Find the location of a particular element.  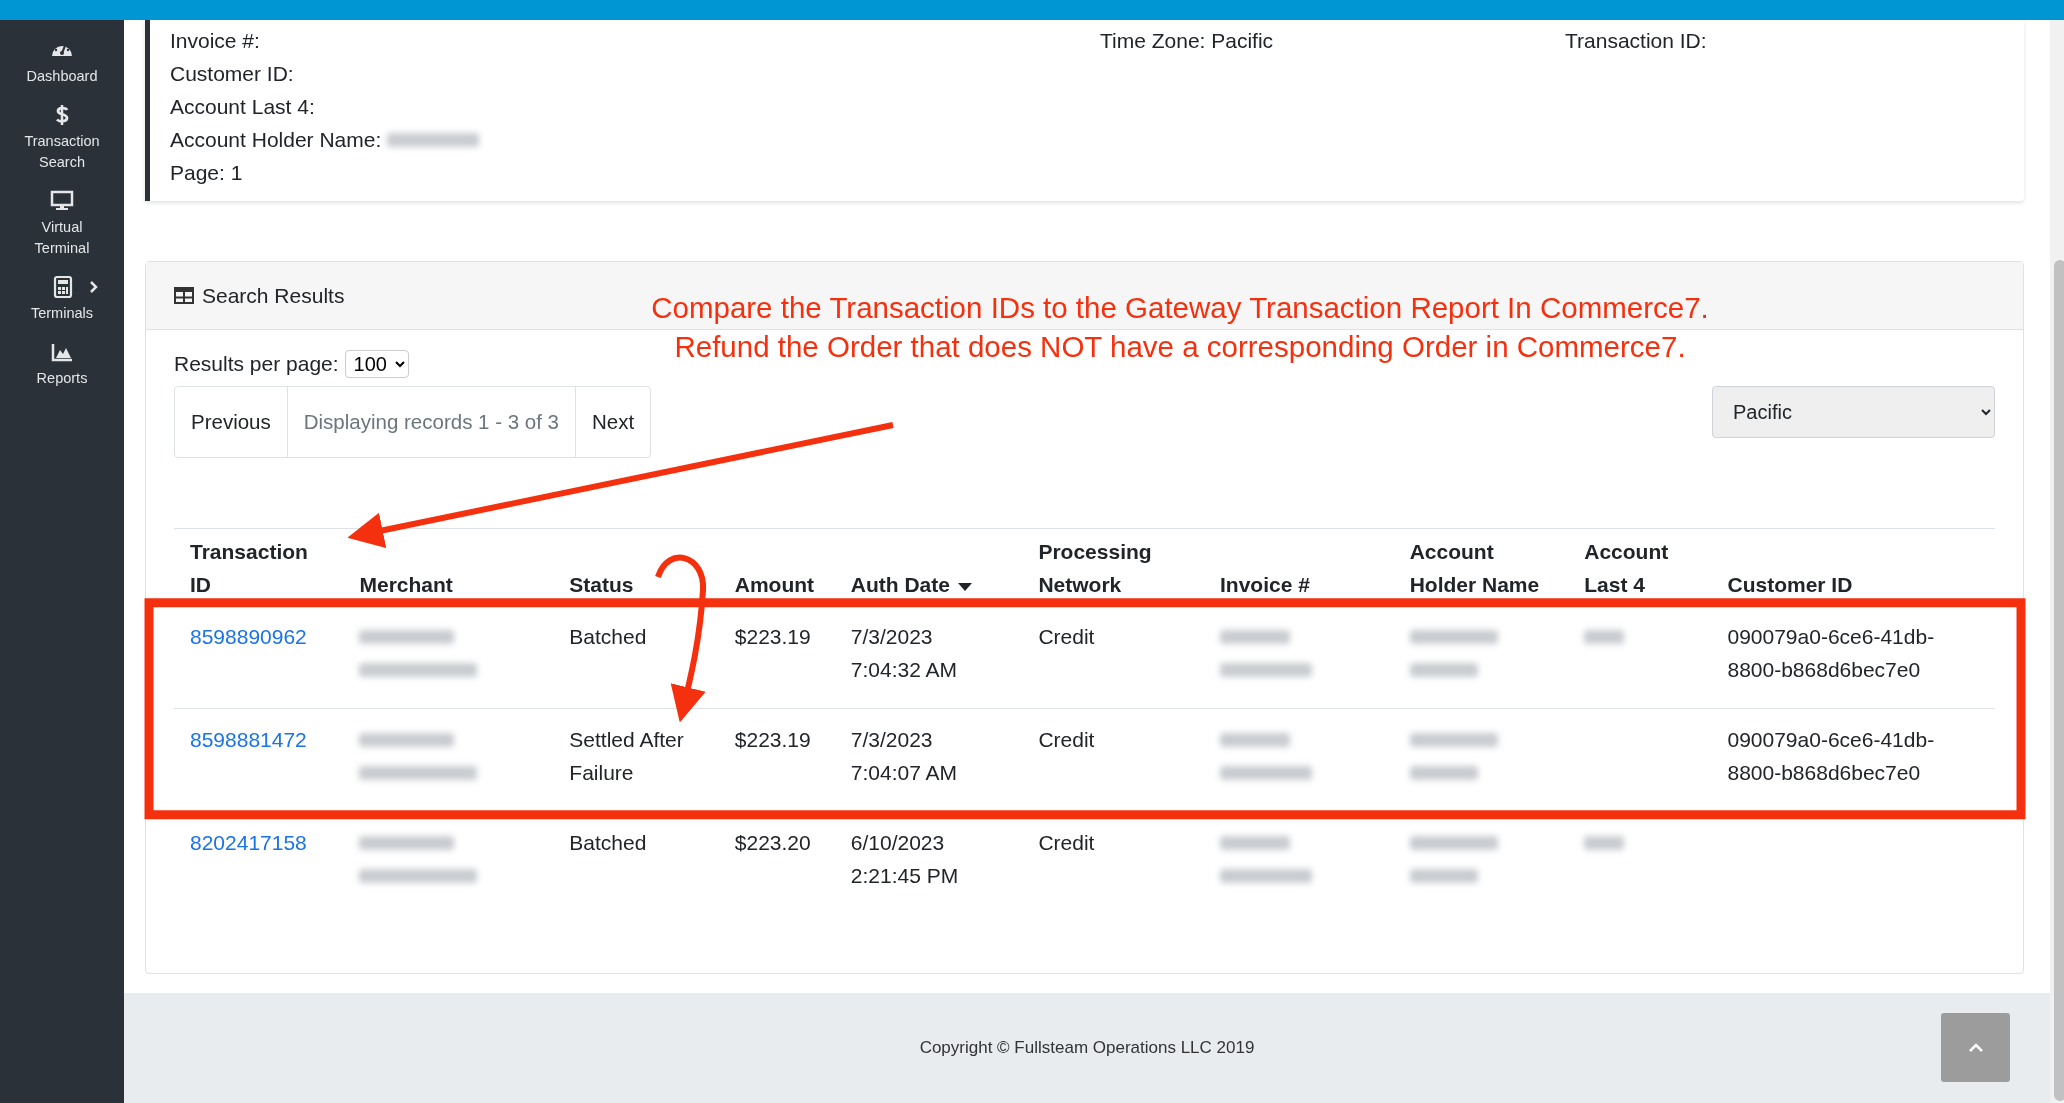

table-cell: 7/3/2023 7:04:07 AM is located at coordinates (928, 760).